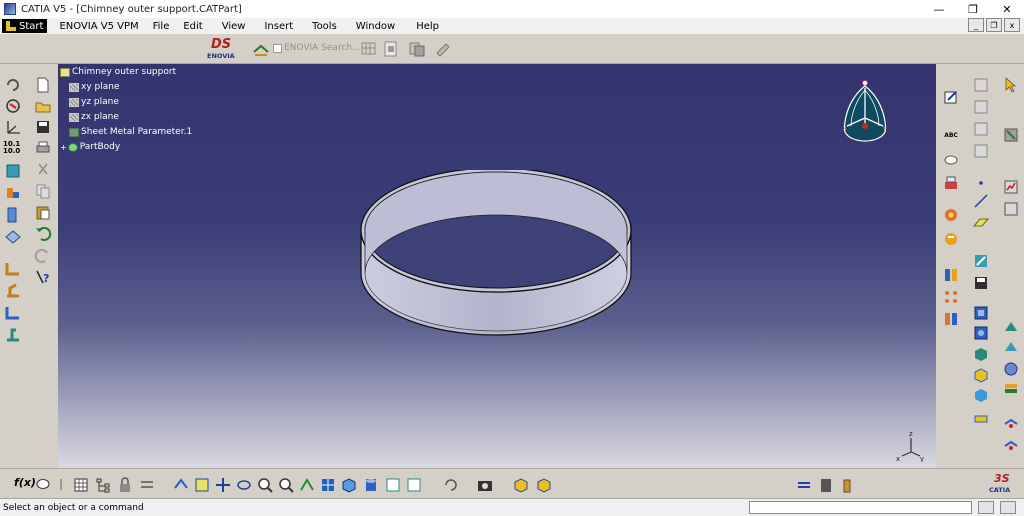 The width and height of the screenshot is (1024, 516). I want to click on unfold-icon, so click(13, 291).